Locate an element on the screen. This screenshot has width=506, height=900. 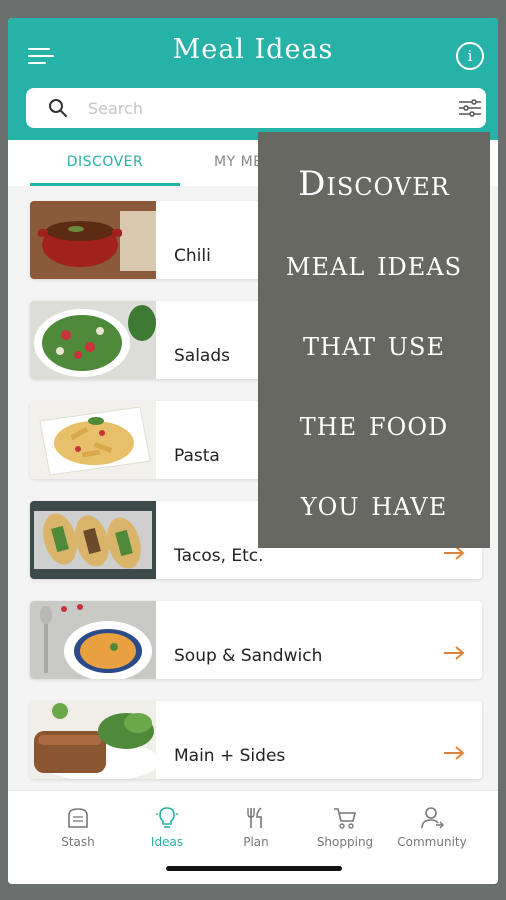
nav-label: Ideas is located at coordinates (167, 842).